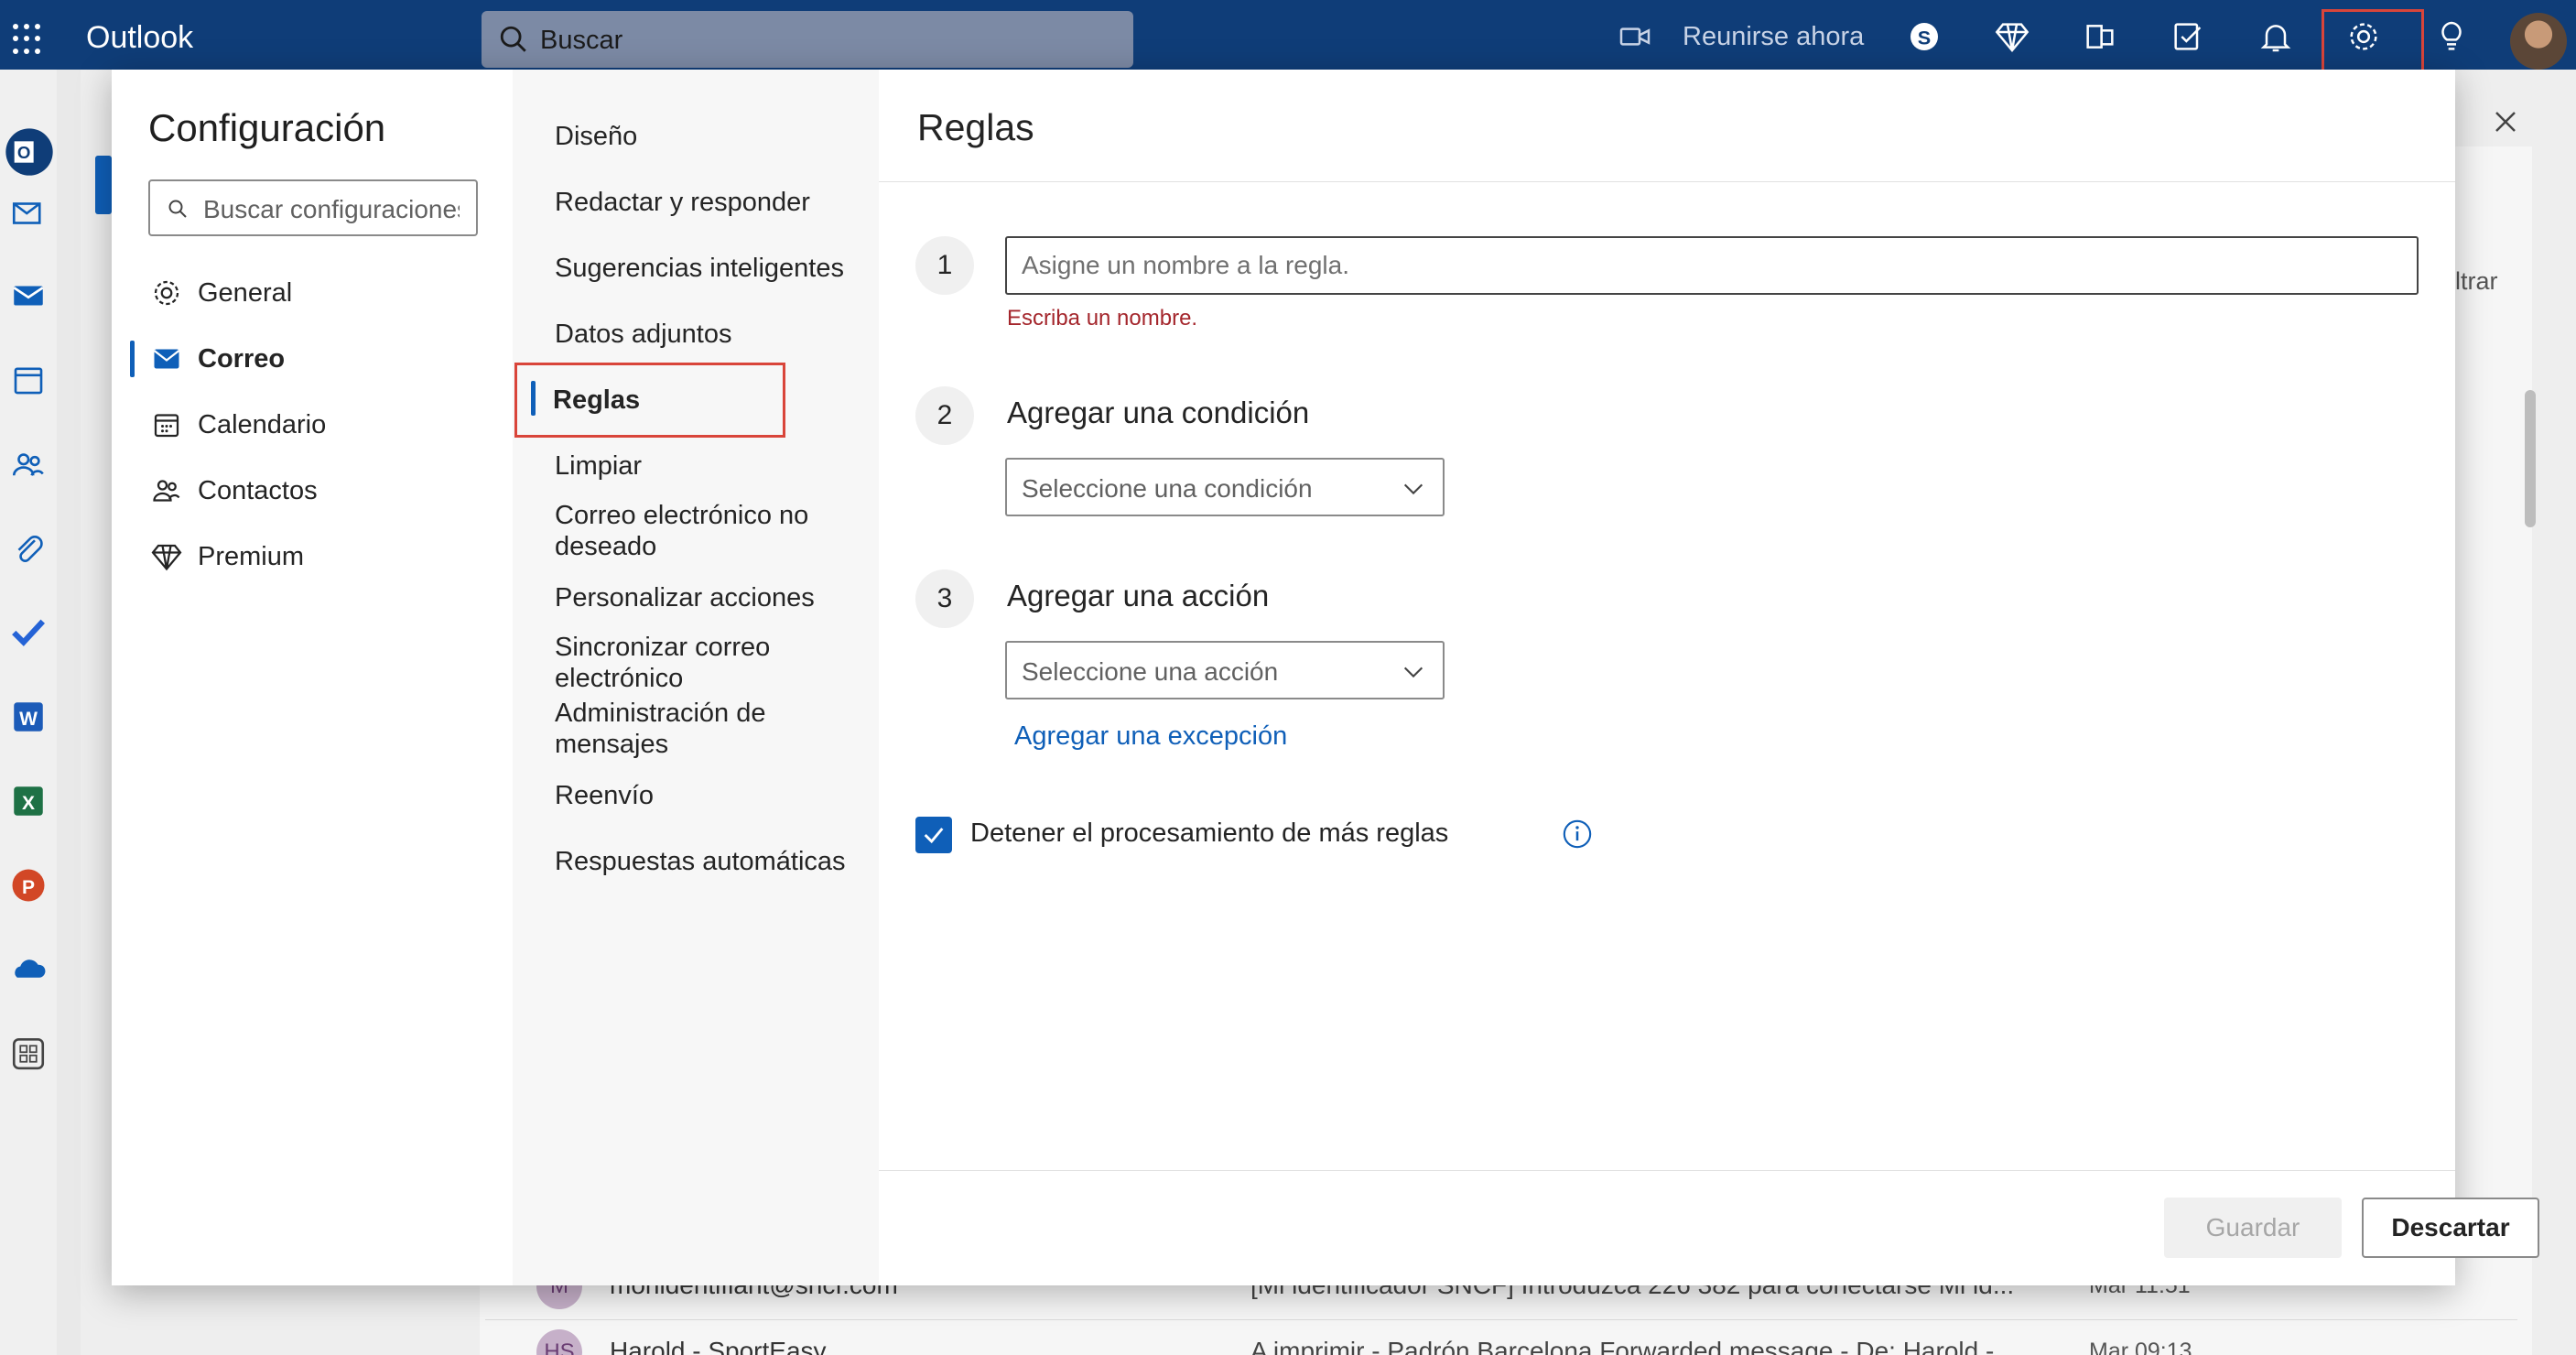  Describe the element at coordinates (242, 359) in the screenshot. I see `category-label: Correo` at that location.